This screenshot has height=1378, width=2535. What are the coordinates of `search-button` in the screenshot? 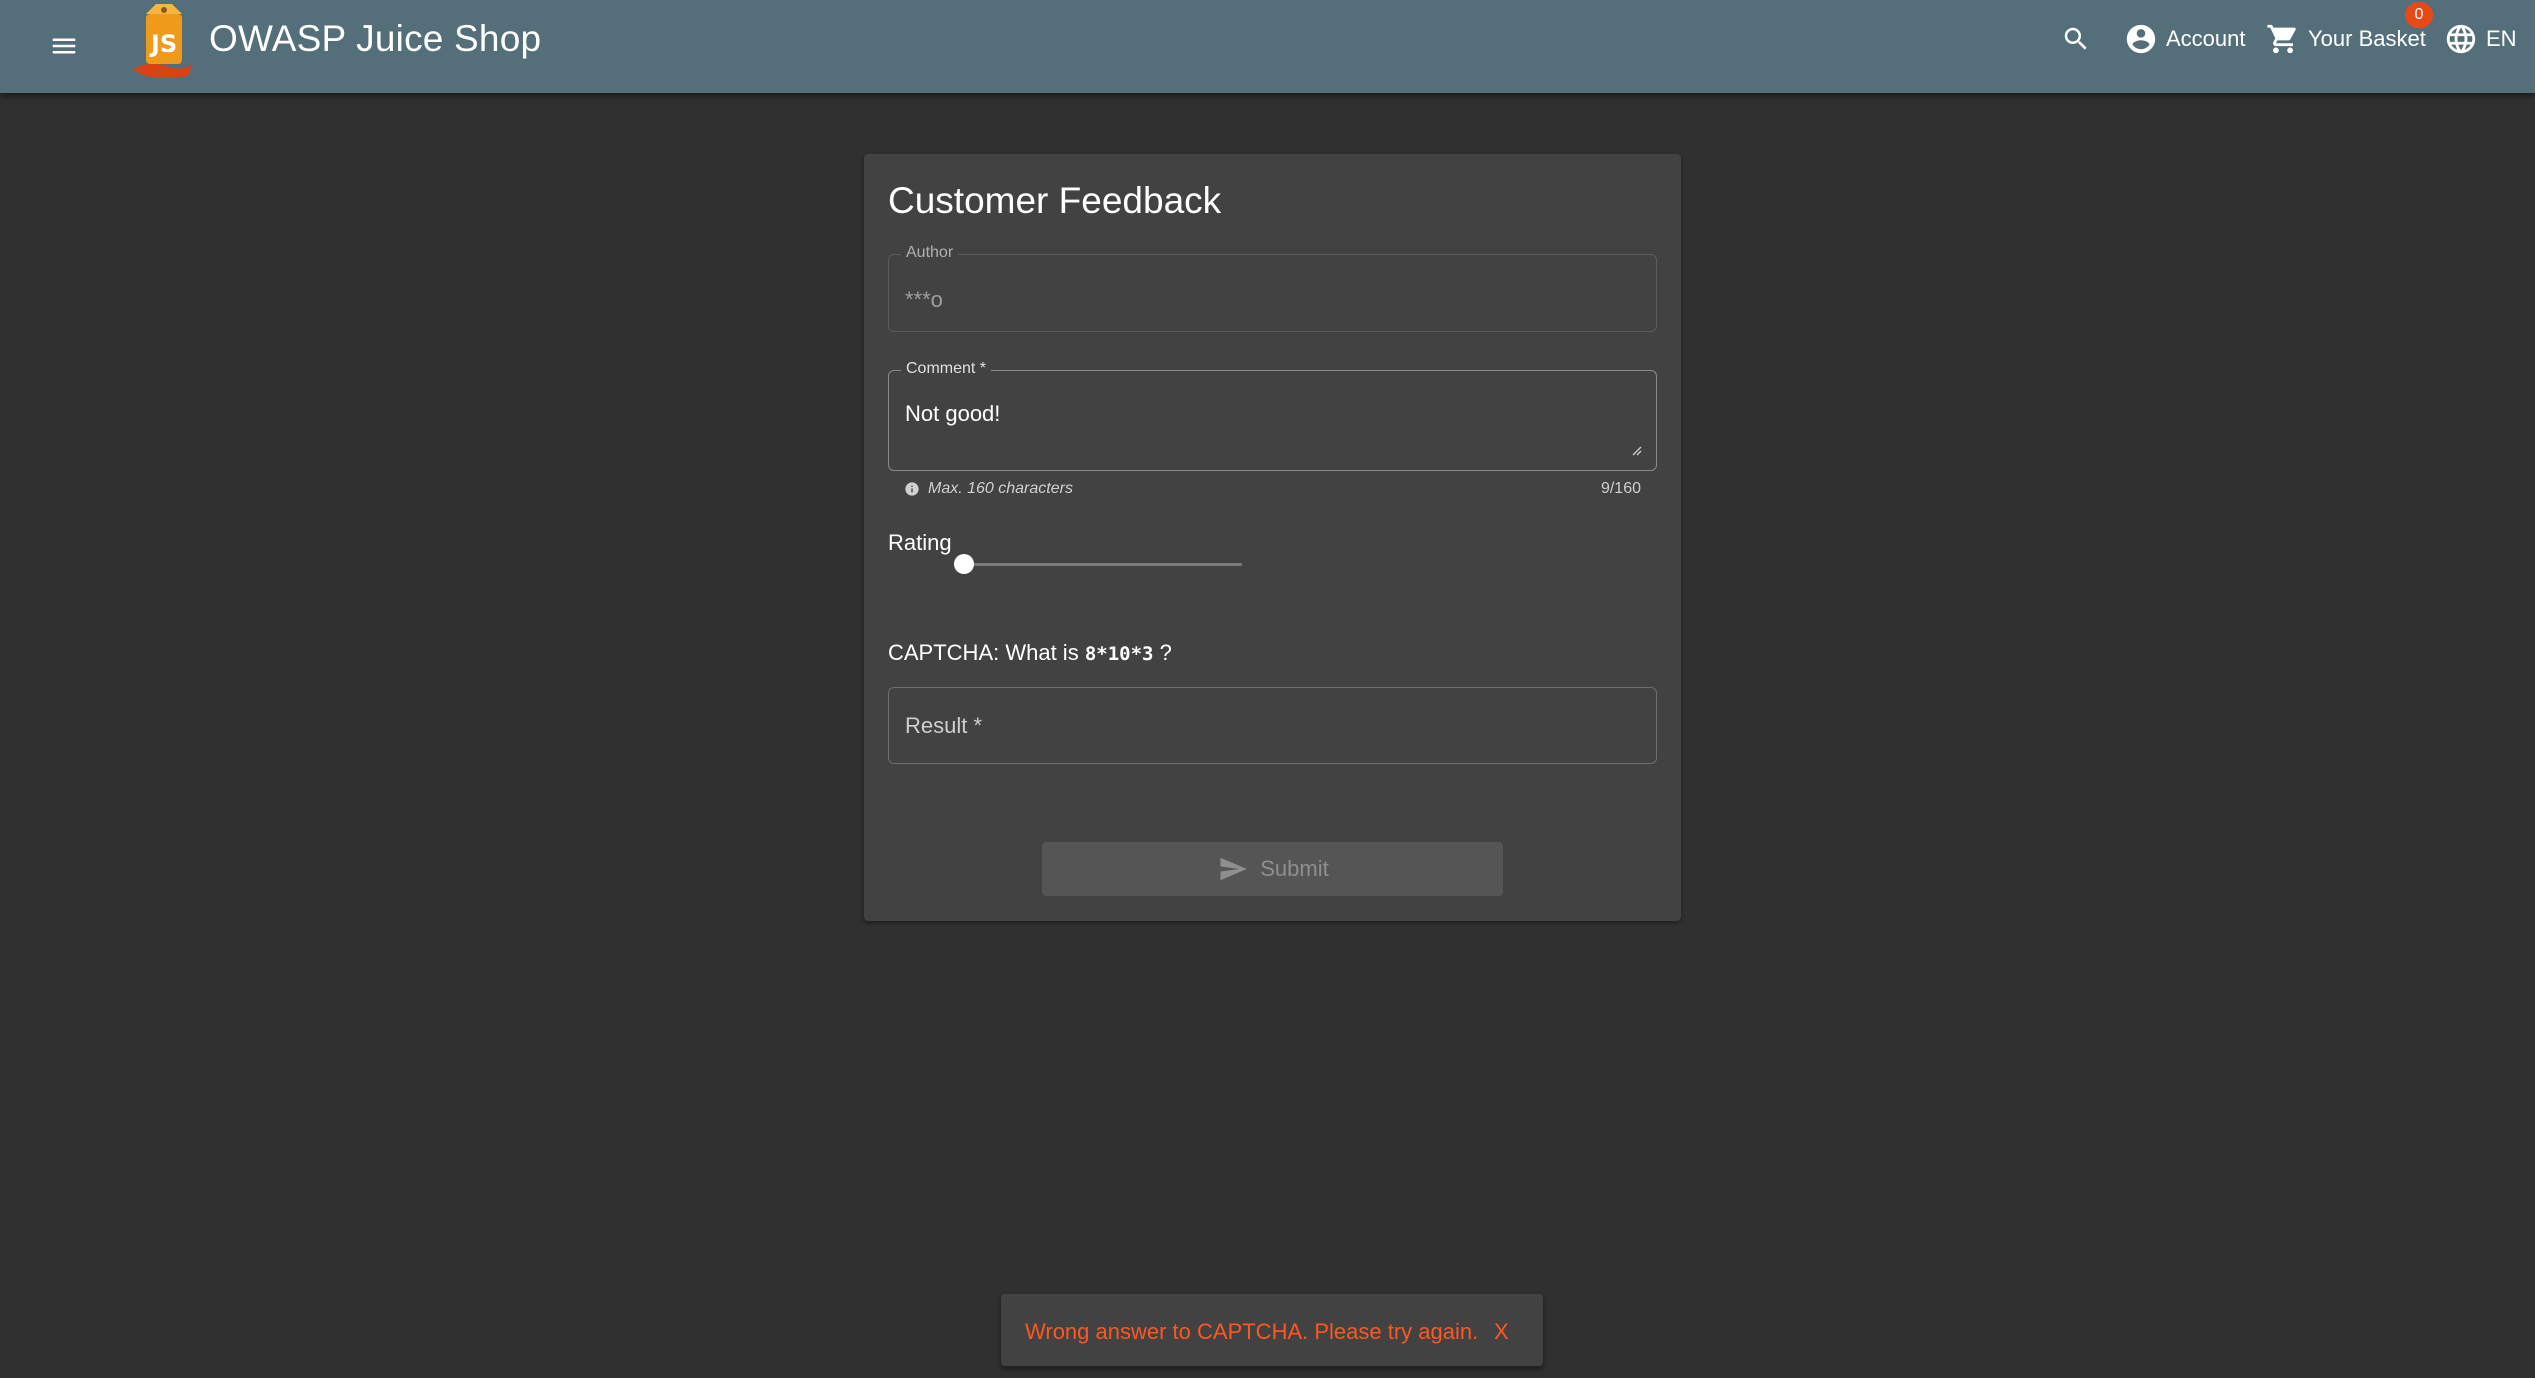 It's located at (2076, 39).